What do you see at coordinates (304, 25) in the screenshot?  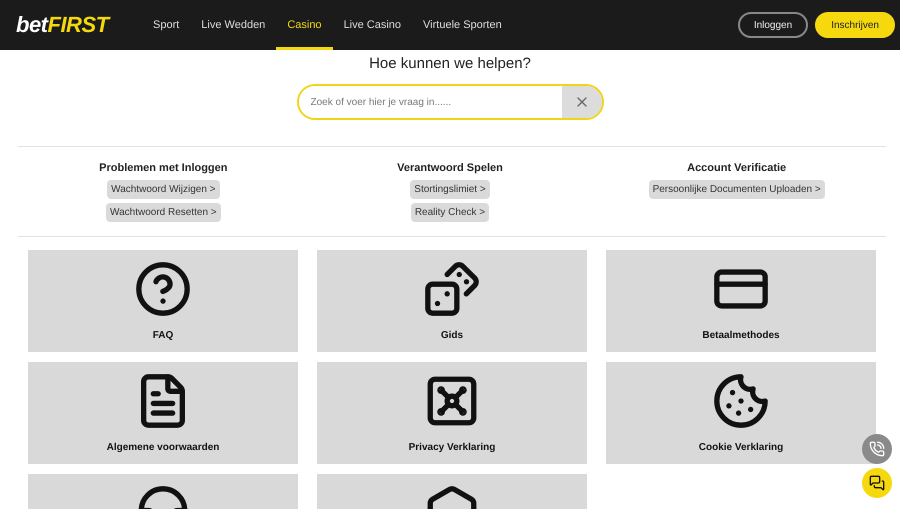 I see `nav-tab: Casino` at bounding box center [304, 25].